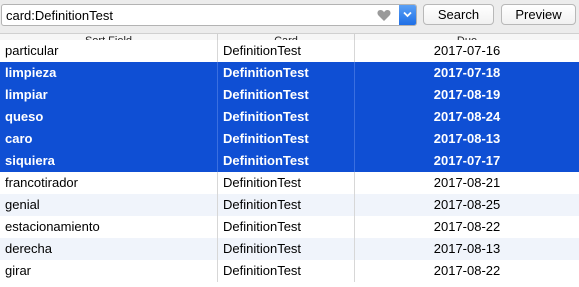  I want to click on sort-field-cell: limpieza, so click(109, 73).